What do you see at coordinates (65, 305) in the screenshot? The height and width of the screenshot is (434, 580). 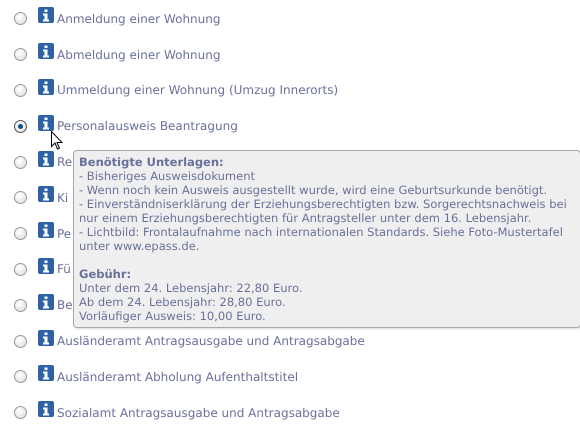 I see `option-label: Be` at bounding box center [65, 305].